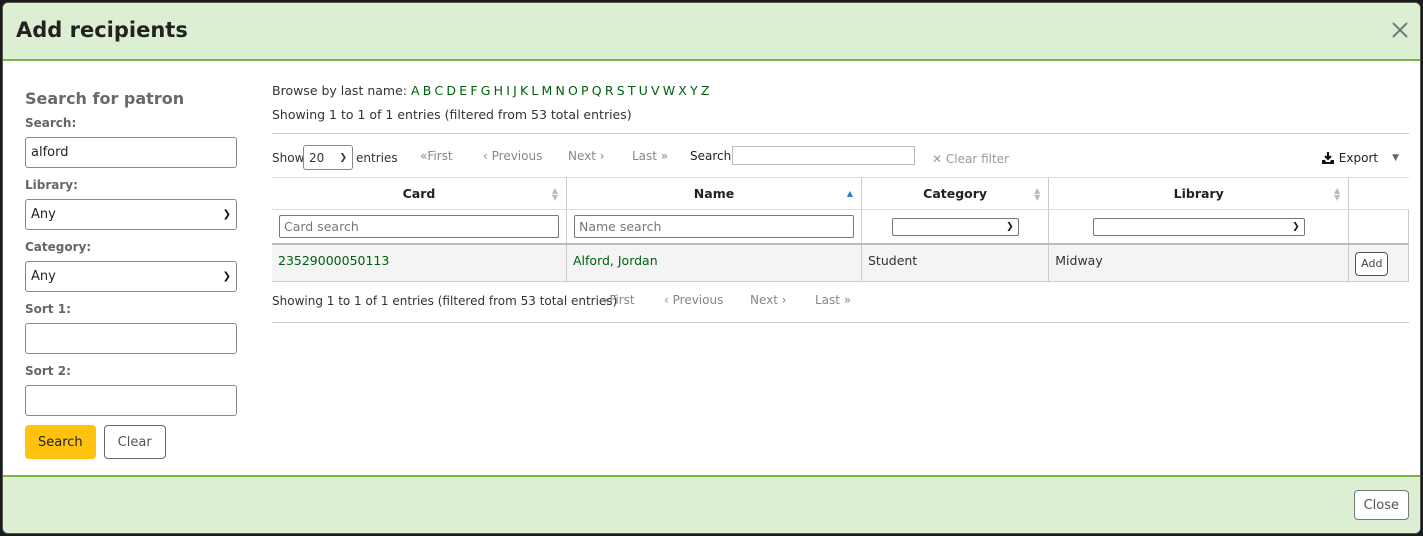 This screenshot has height=536, width=1423. Describe the element at coordinates (51, 185) in the screenshot. I see `library-label: Library:` at that location.